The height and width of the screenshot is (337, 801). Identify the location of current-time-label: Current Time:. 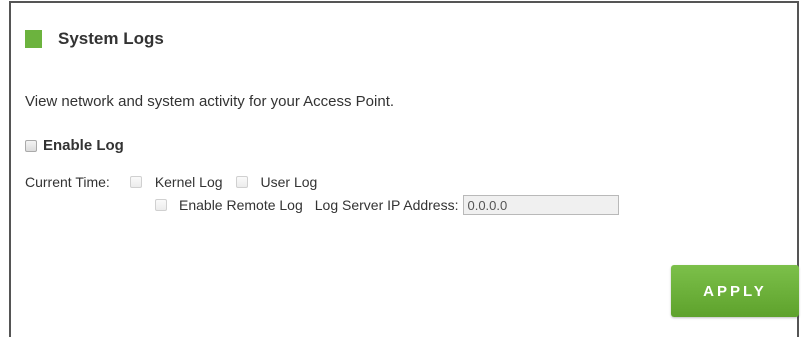
(67, 182).